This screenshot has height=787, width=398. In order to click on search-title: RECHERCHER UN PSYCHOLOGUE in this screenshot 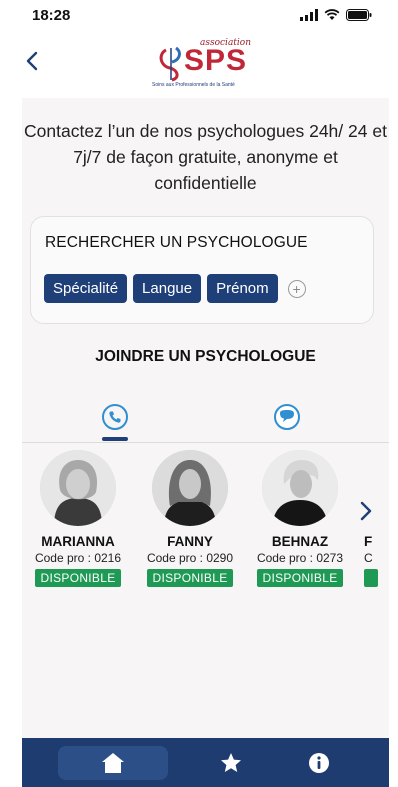, I will do `click(176, 242)`.